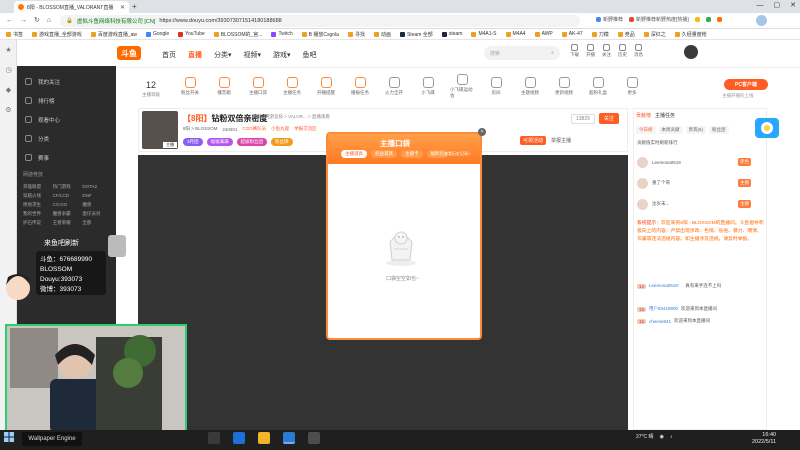 The image size is (800, 450). What do you see at coordinates (690, 34) in the screenshot?
I see `bookmark-item: 久经量度枪` at bounding box center [690, 34].